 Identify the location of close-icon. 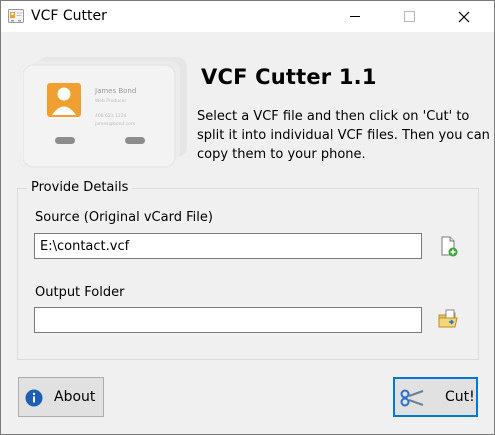
(464, 16).